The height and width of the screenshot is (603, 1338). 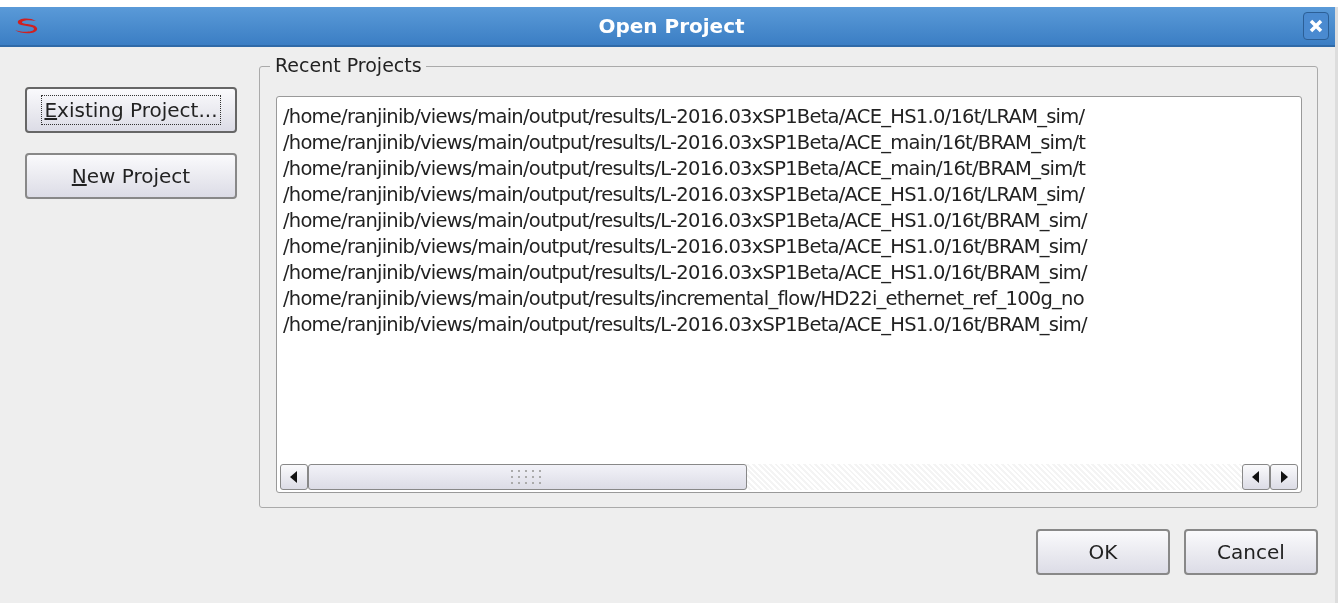 I want to click on window-title: Open Project, so click(x=671, y=26).